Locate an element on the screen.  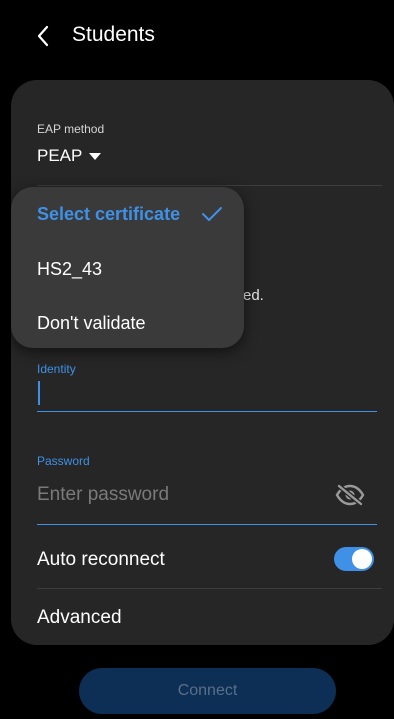
back-button is located at coordinates (43, 36).